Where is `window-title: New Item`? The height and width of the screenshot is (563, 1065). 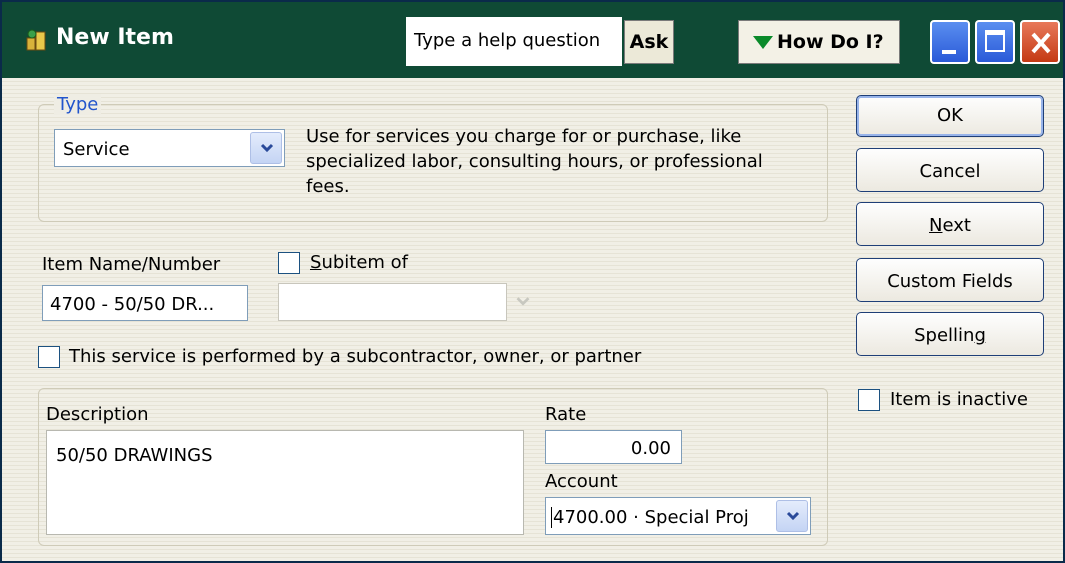 window-title: New Item is located at coordinates (115, 37).